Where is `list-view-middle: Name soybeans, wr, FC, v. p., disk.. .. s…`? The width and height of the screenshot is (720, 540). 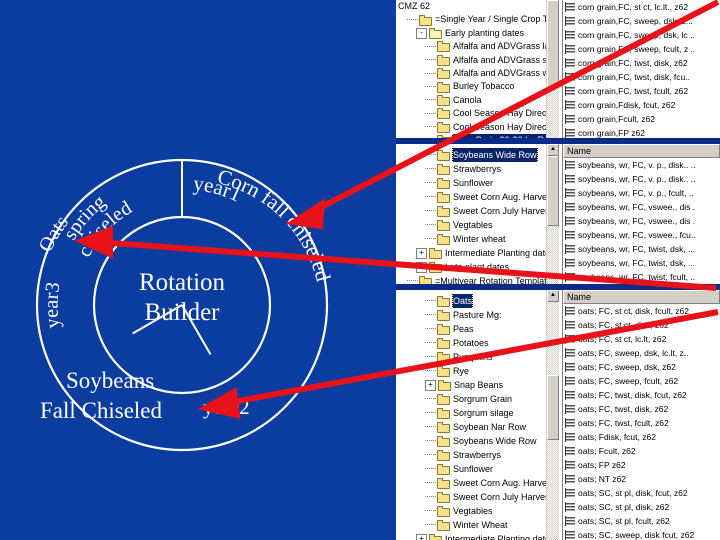
list-view-middle: Name soybeans, wr, FC, v. p., disk.. .. s… is located at coordinates (641, 214).